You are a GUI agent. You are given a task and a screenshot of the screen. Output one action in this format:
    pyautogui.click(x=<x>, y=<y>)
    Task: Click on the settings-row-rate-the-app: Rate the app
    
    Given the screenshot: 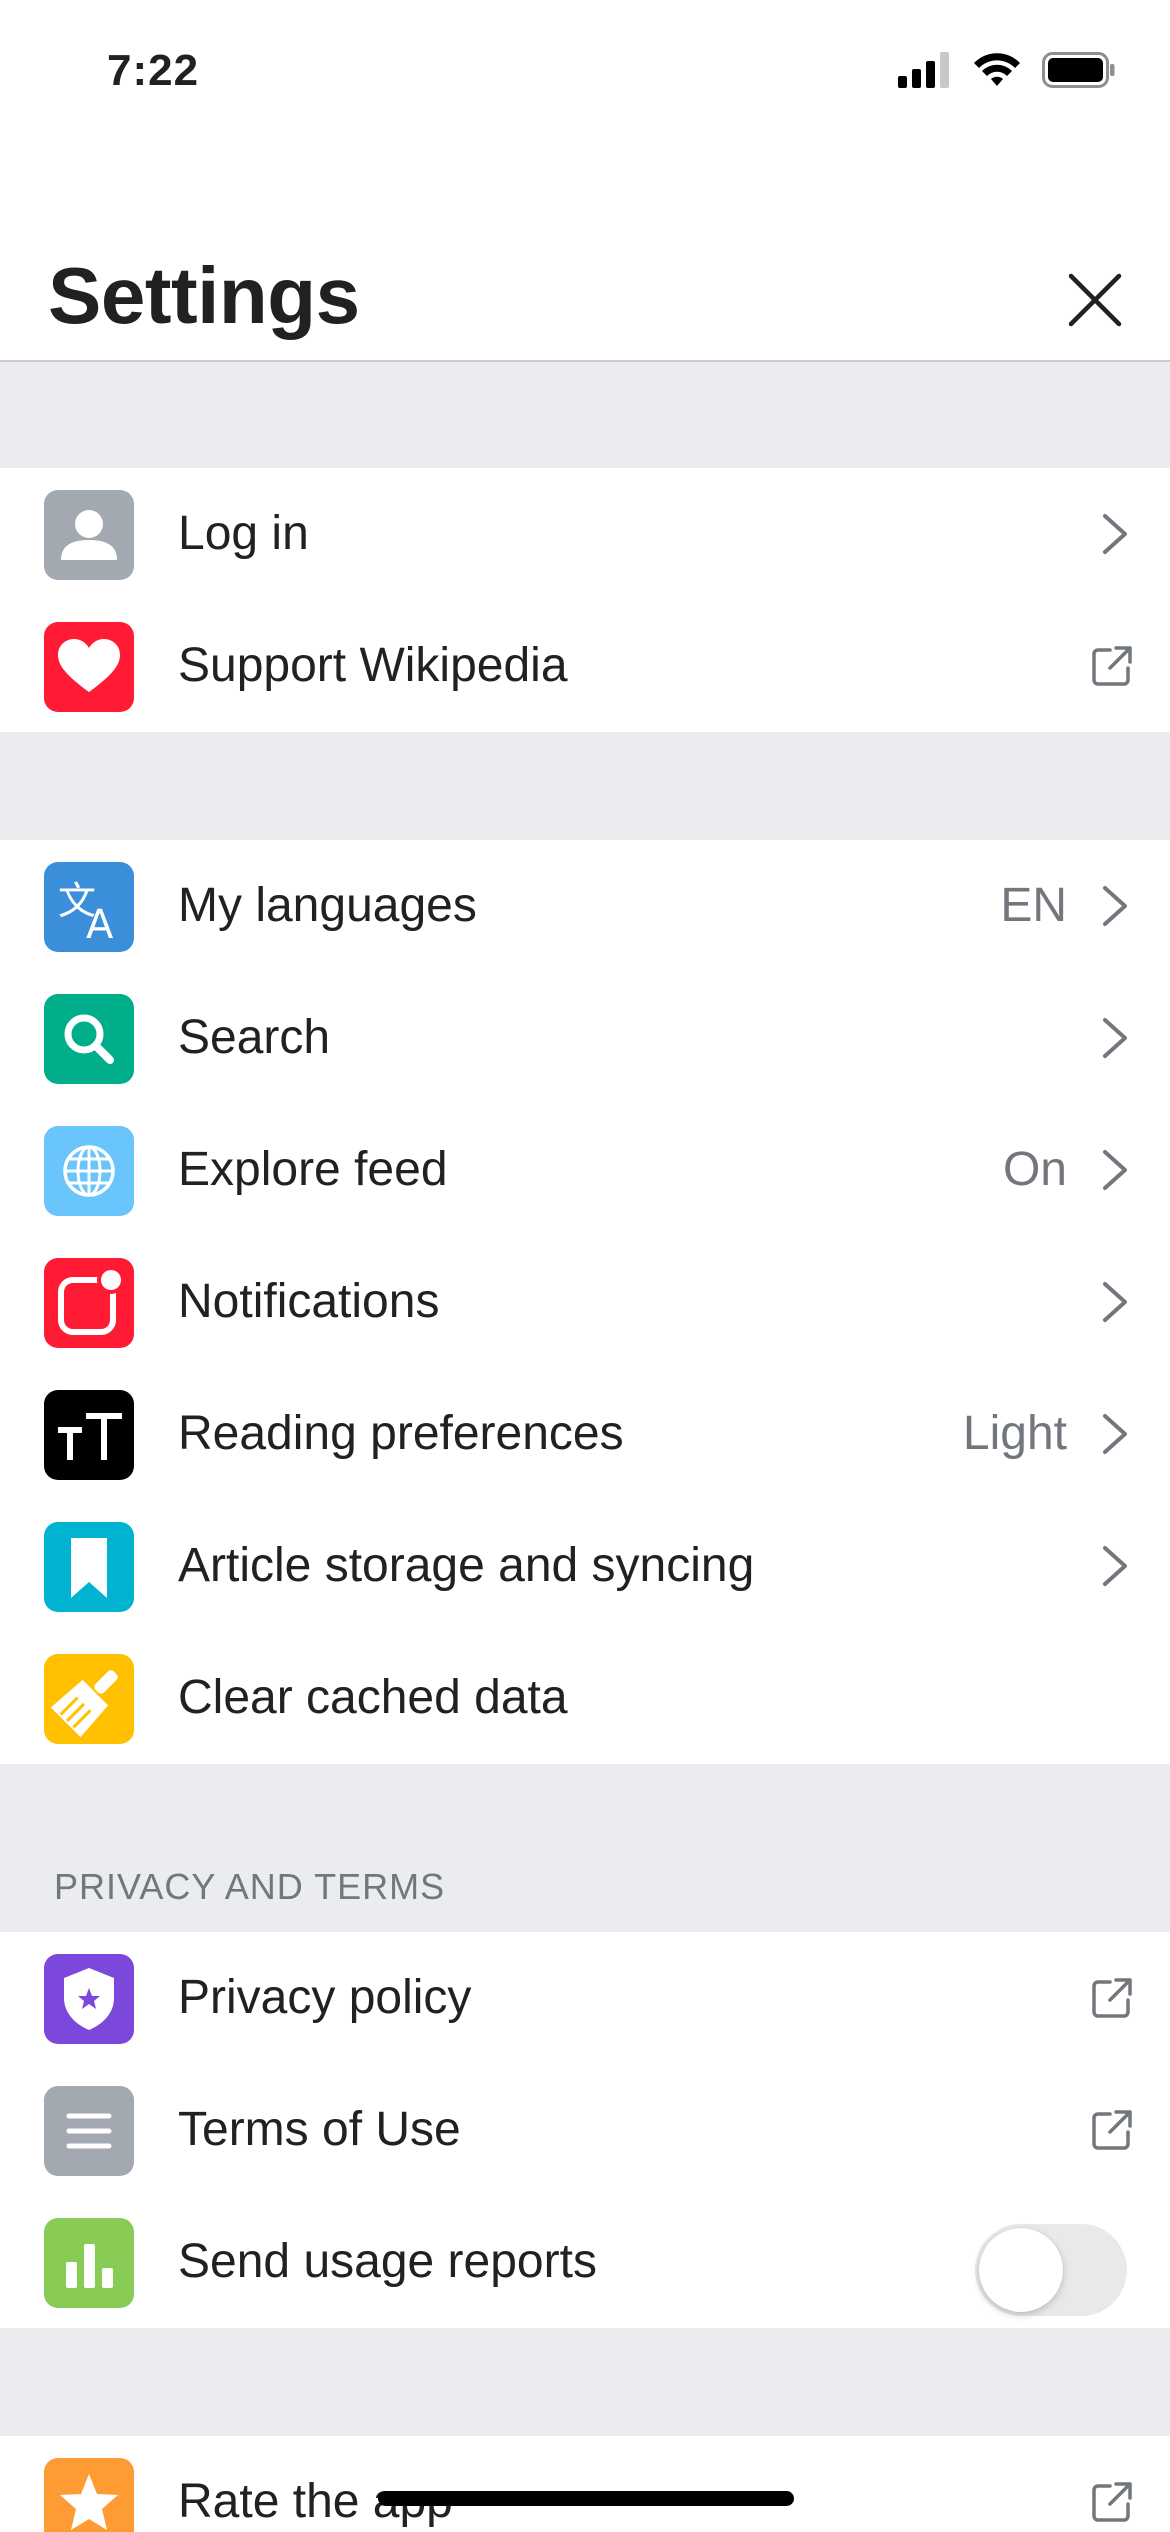 What is the action you would take?
    pyautogui.click(x=585, y=2484)
    